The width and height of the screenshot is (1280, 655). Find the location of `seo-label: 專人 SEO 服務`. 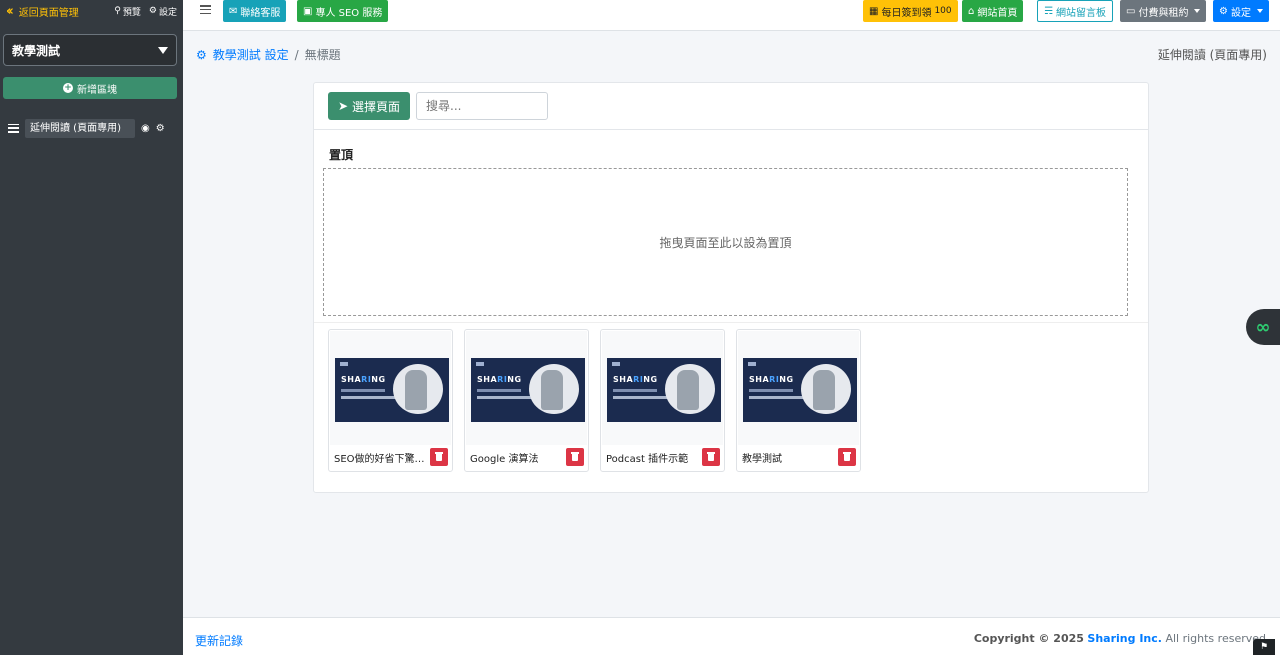

seo-label: 專人 SEO 服務 is located at coordinates (349, 13).